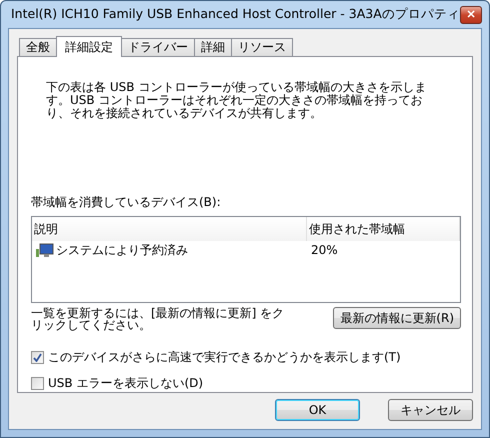 This screenshot has width=490, height=438. I want to click on refresh-hint: 一覧を更新するには、[最新の情報に更新] をクリックしてください。, so click(158, 319).